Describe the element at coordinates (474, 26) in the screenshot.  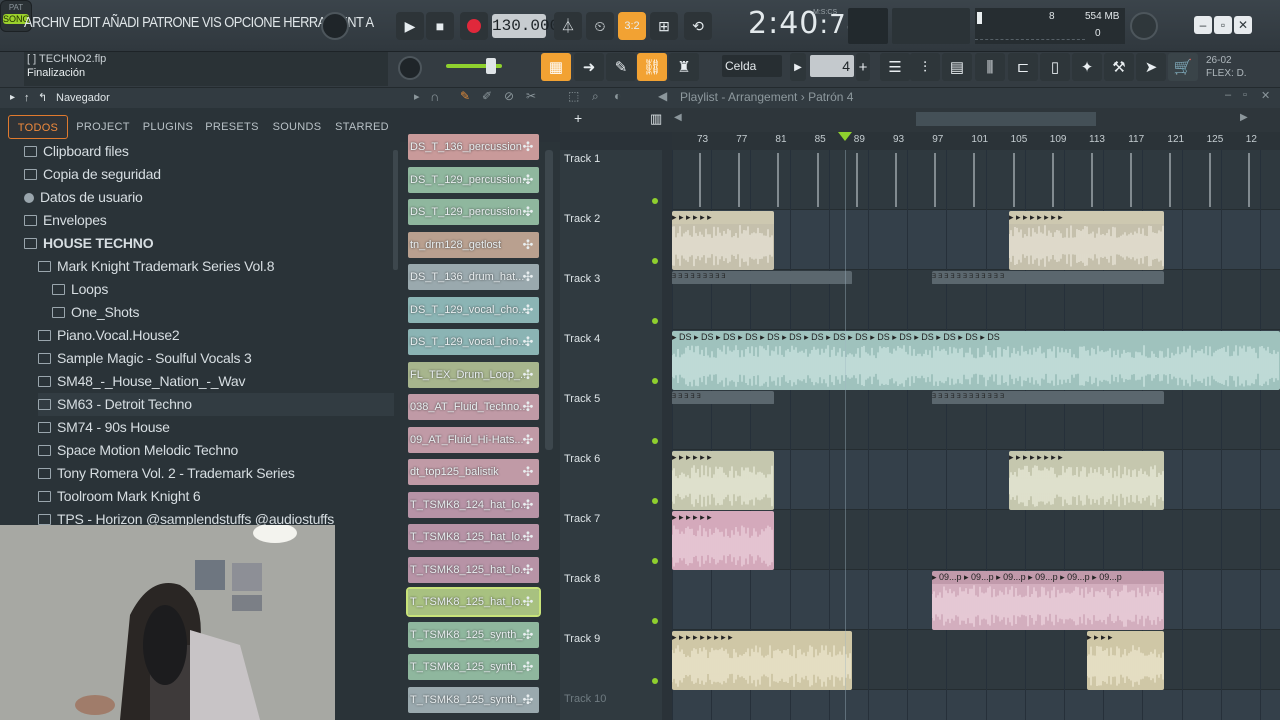
I see `record-button` at that location.